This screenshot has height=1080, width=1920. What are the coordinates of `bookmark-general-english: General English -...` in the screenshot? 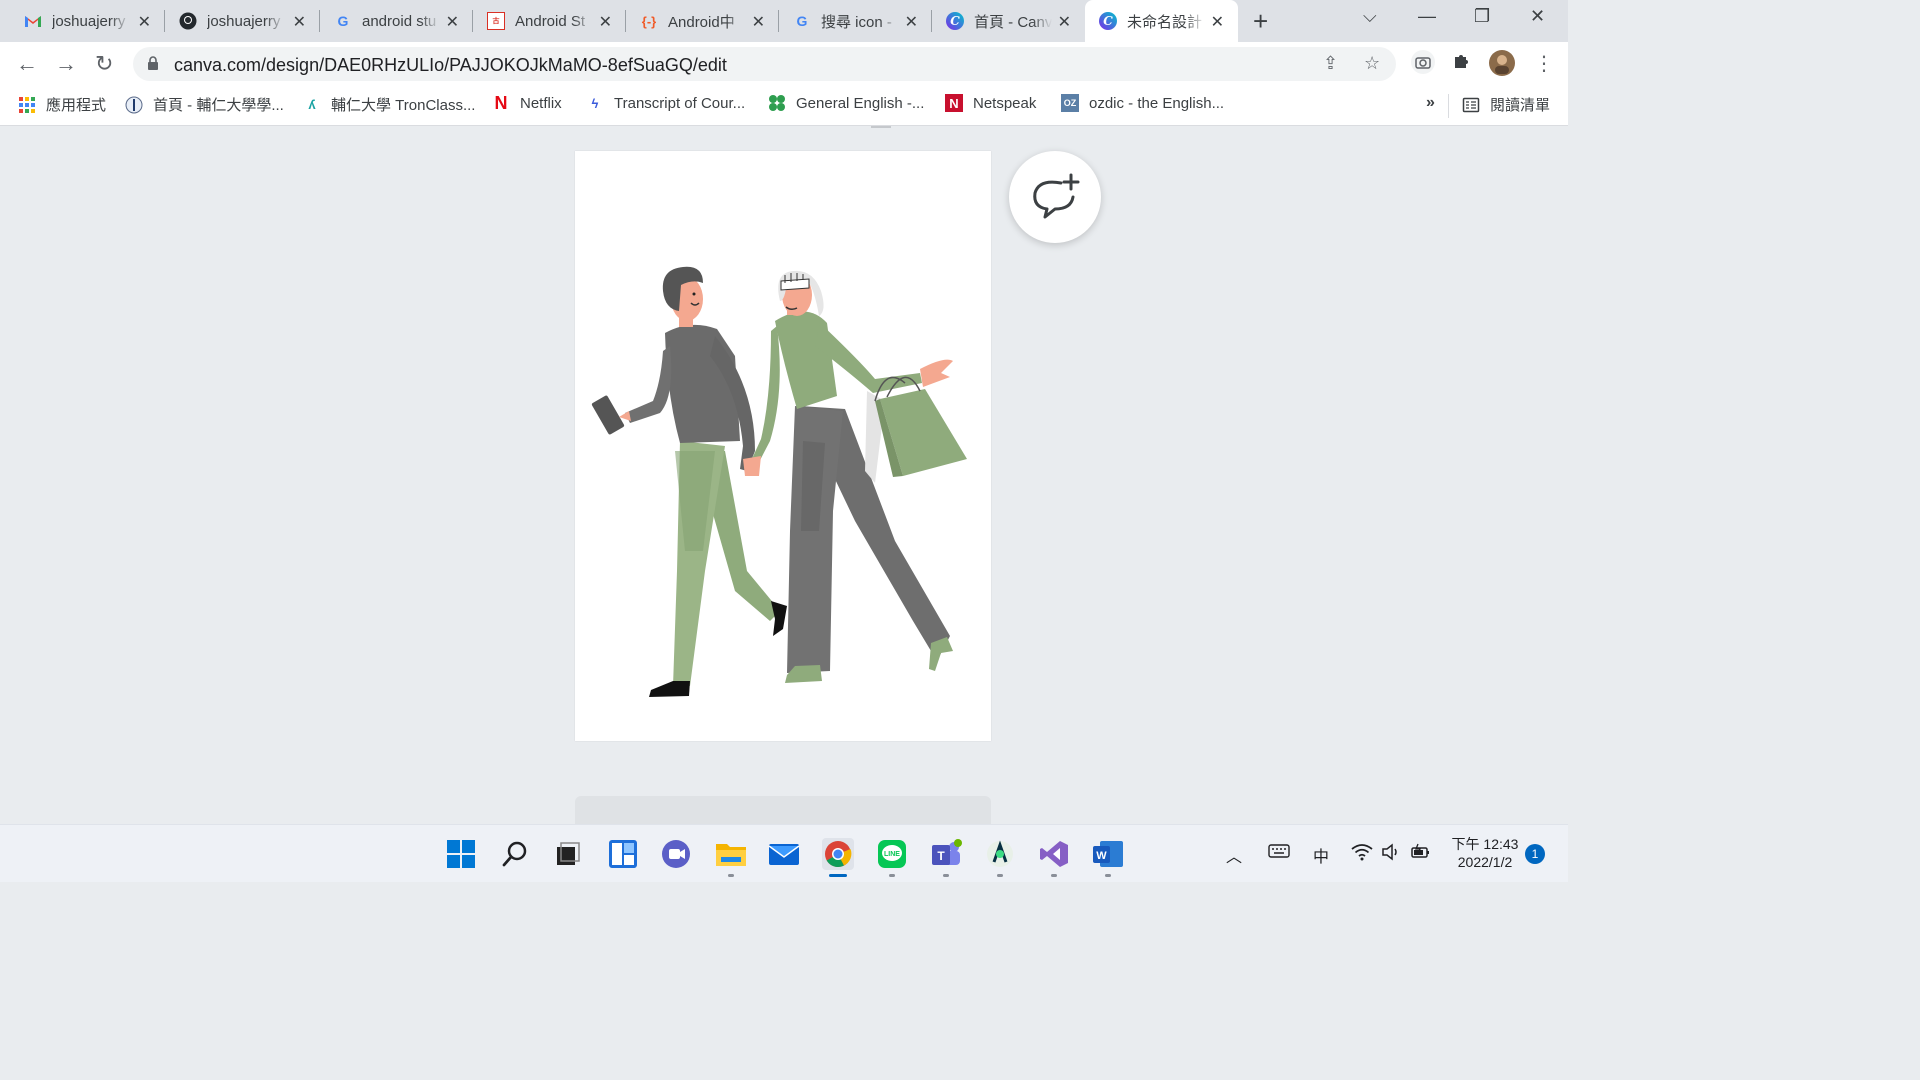 It's located at (846, 103).